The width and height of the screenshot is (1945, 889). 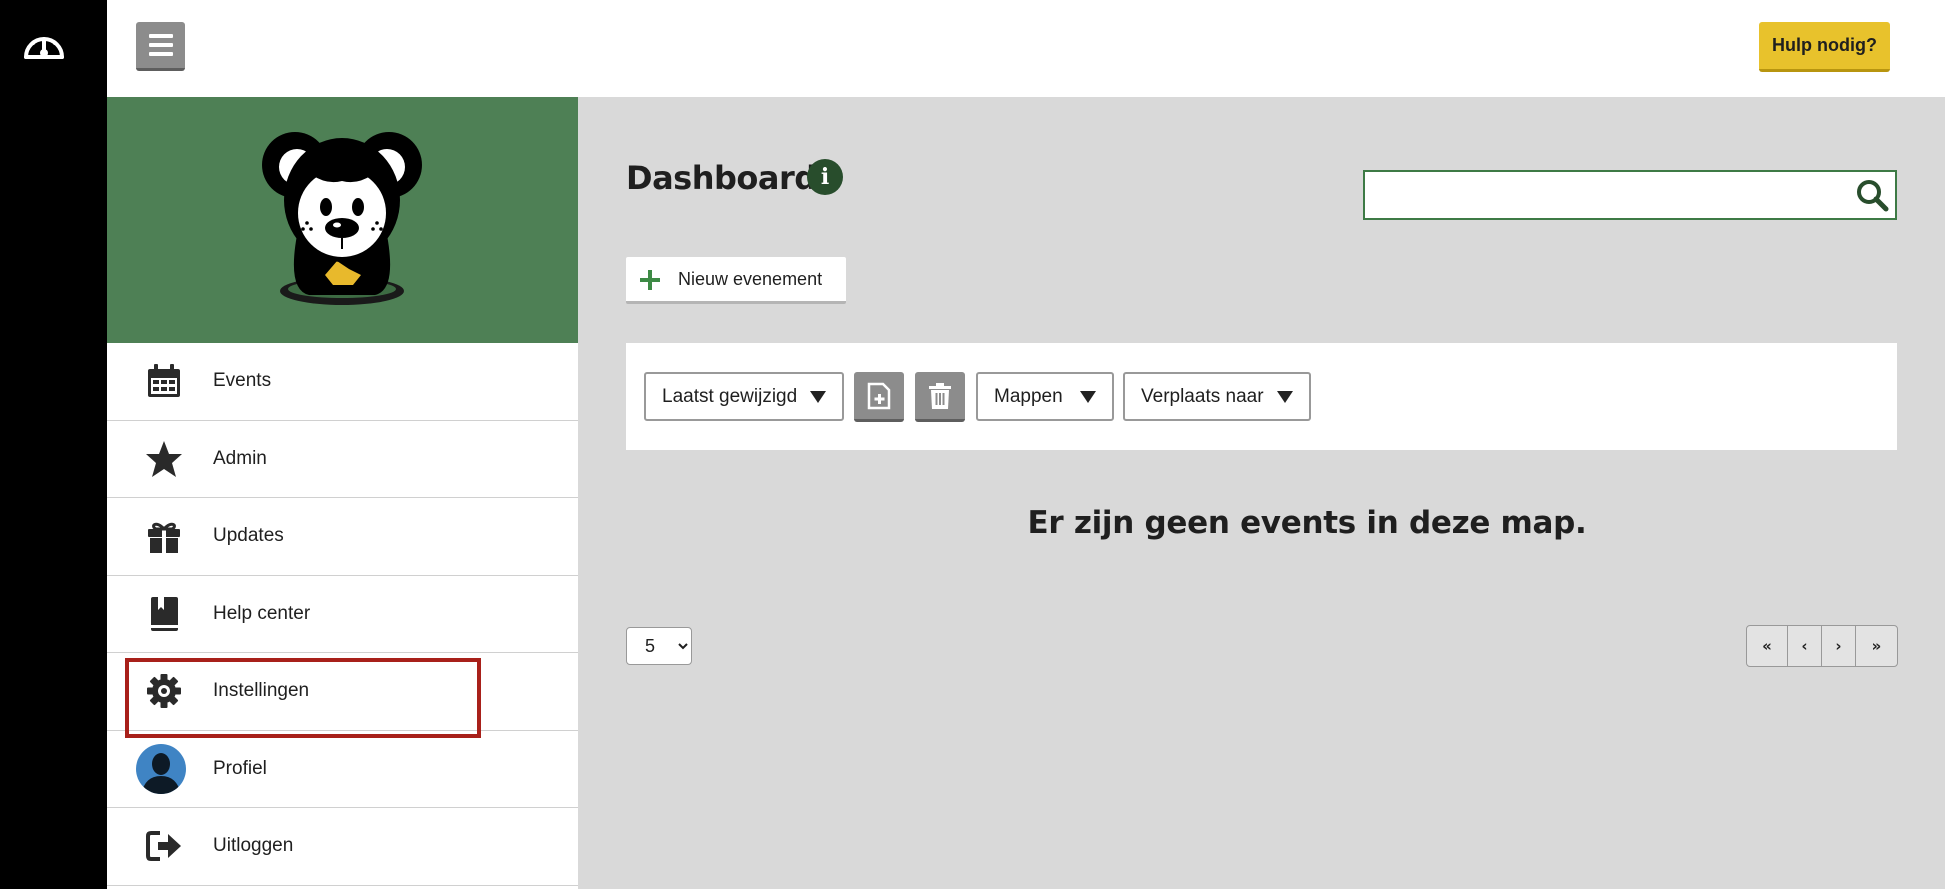 I want to click on sidebar-item-profiel: Profiel, so click(x=342, y=769).